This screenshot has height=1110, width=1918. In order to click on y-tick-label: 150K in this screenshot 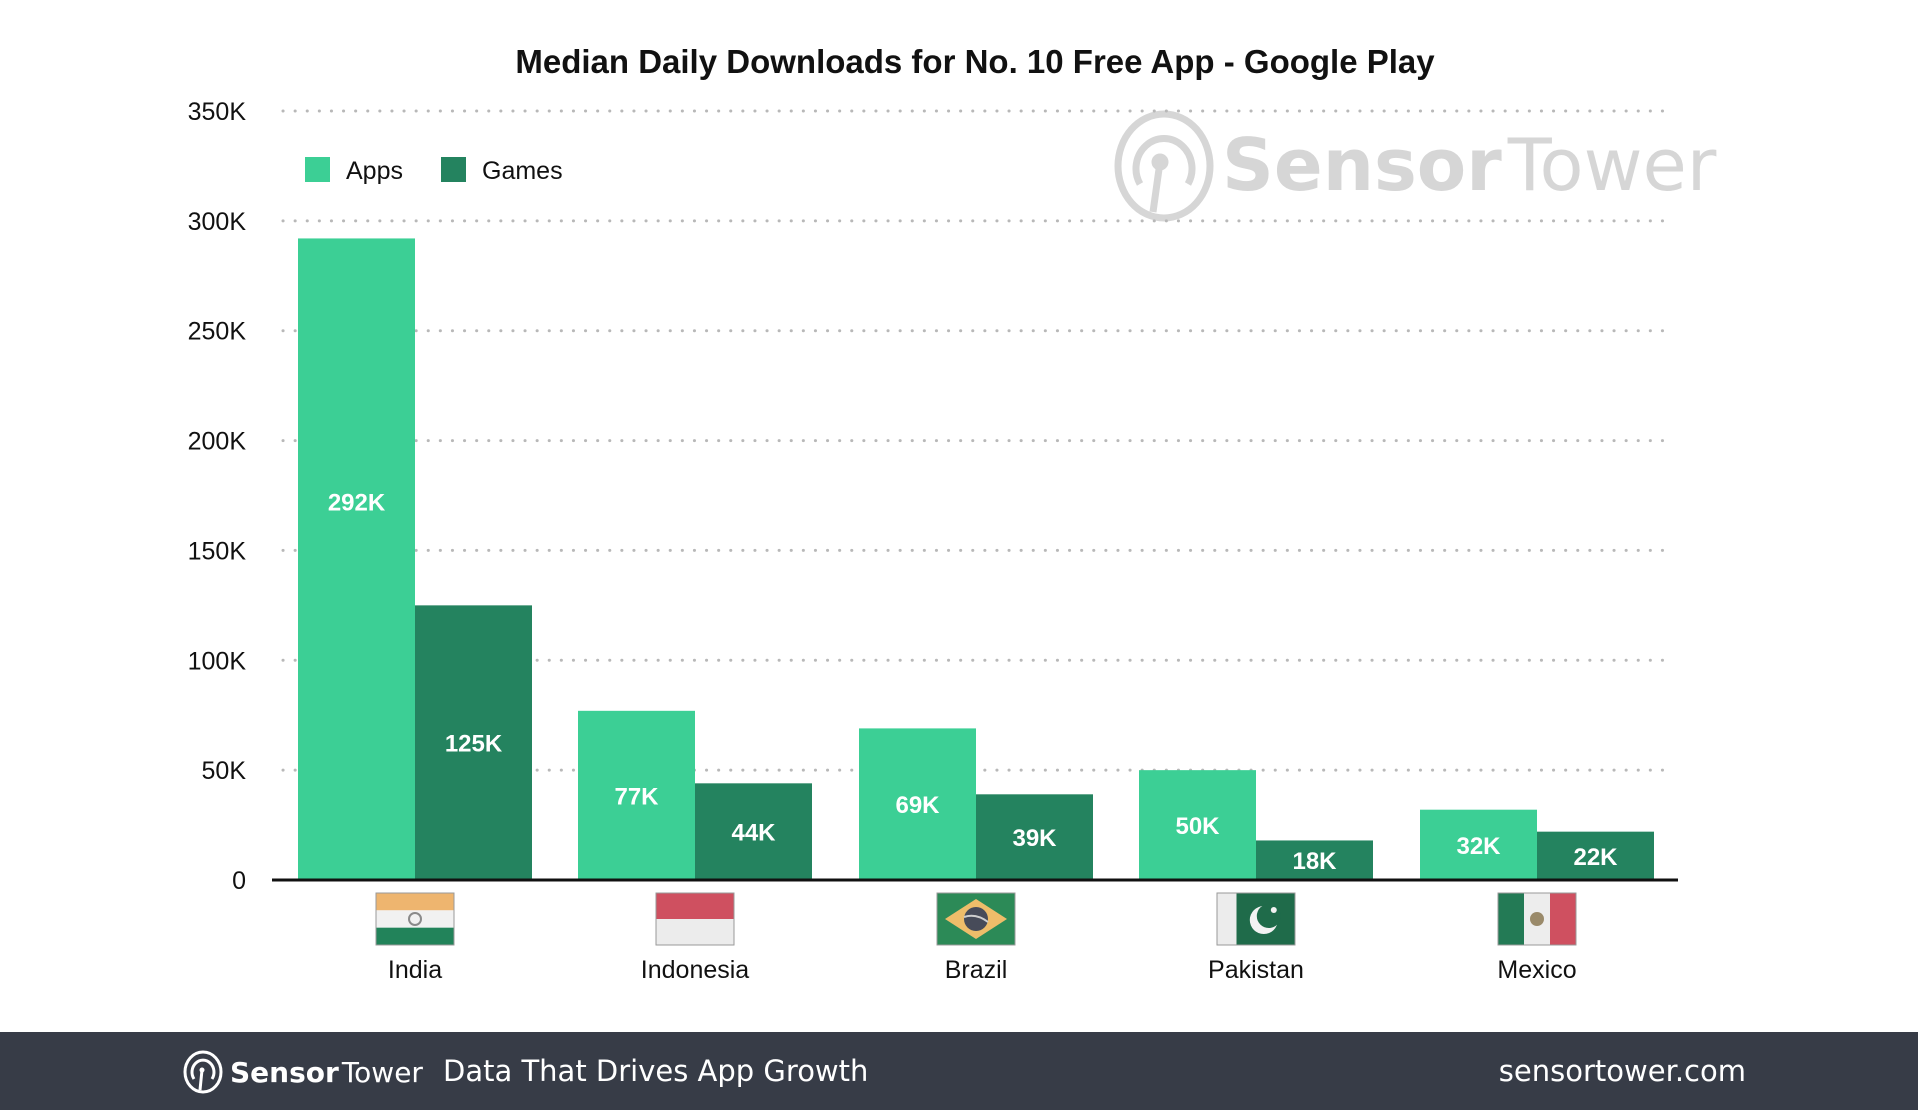, I will do `click(217, 551)`.